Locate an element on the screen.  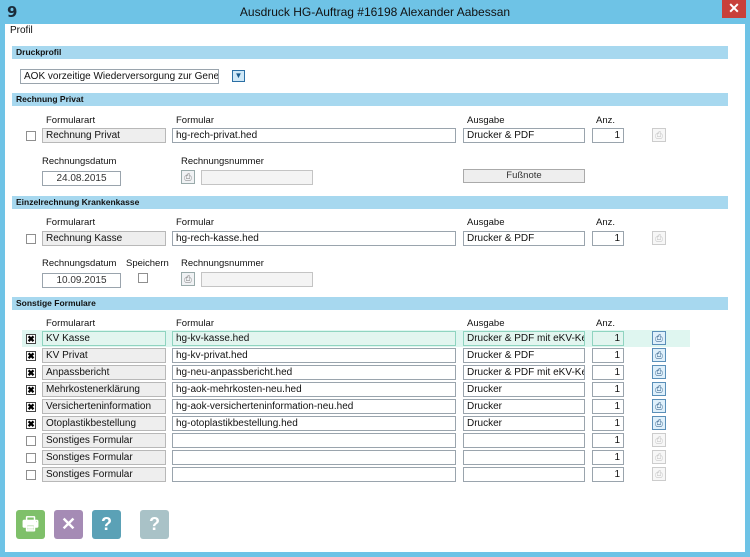
rechnungsdatum-label: Rechnungsdatum is located at coordinates (79, 263).